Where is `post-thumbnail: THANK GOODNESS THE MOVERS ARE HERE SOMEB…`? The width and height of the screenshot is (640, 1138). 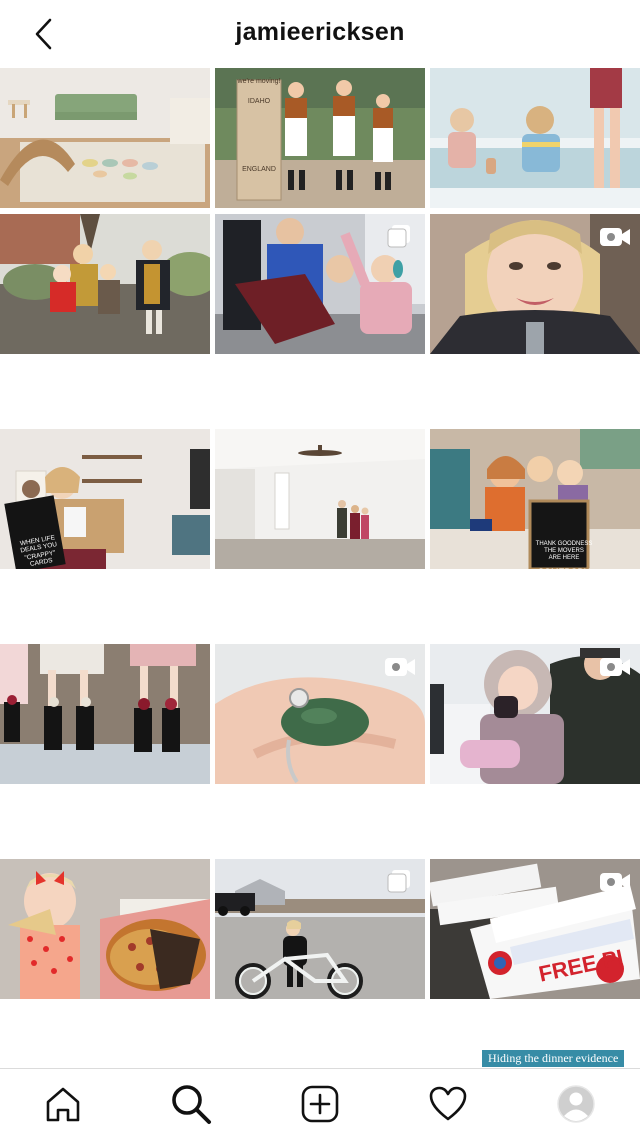 post-thumbnail: THANK GOODNESS THE MOVERS ARE HERE SOMEB… is located at coordinates (535, 534).